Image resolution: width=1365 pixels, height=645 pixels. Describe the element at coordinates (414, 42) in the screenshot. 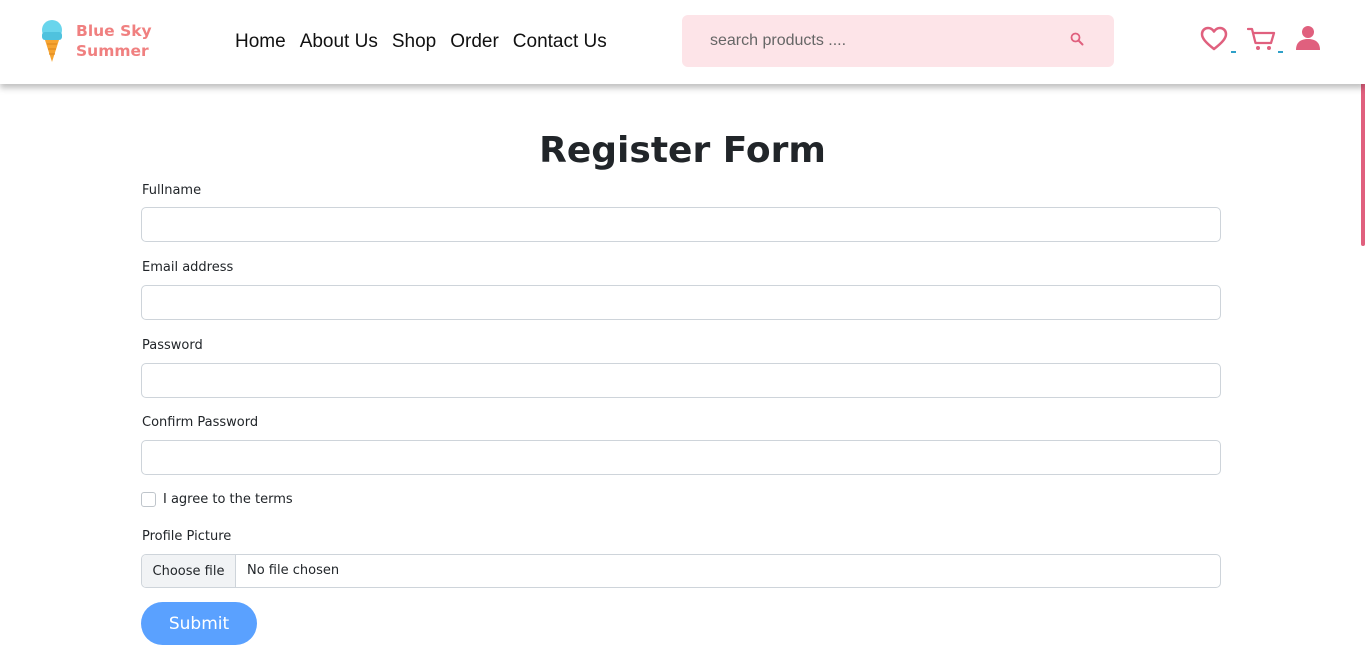

I see `nav-link-shop: Shop` at that location.